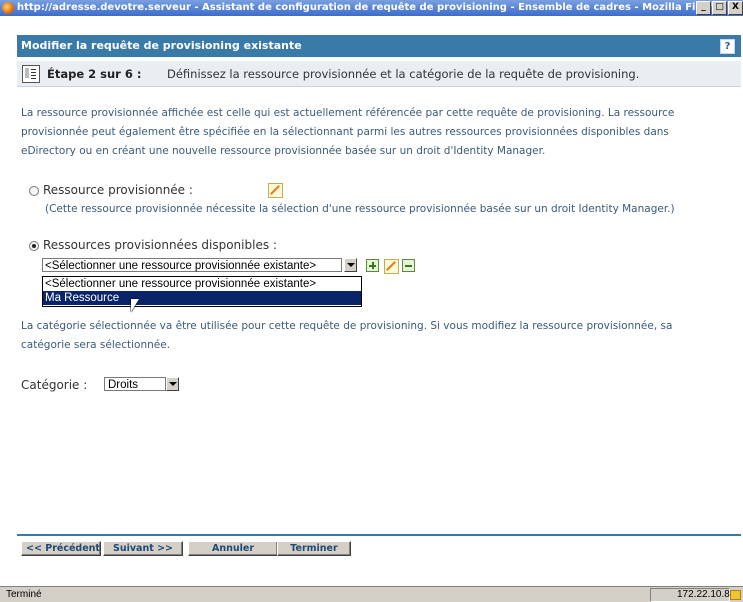 Image resolution: width=743 pixels, height=602 pixels. I want to click on step-label: Étape 2 sur 6 :, so click(94, 74).